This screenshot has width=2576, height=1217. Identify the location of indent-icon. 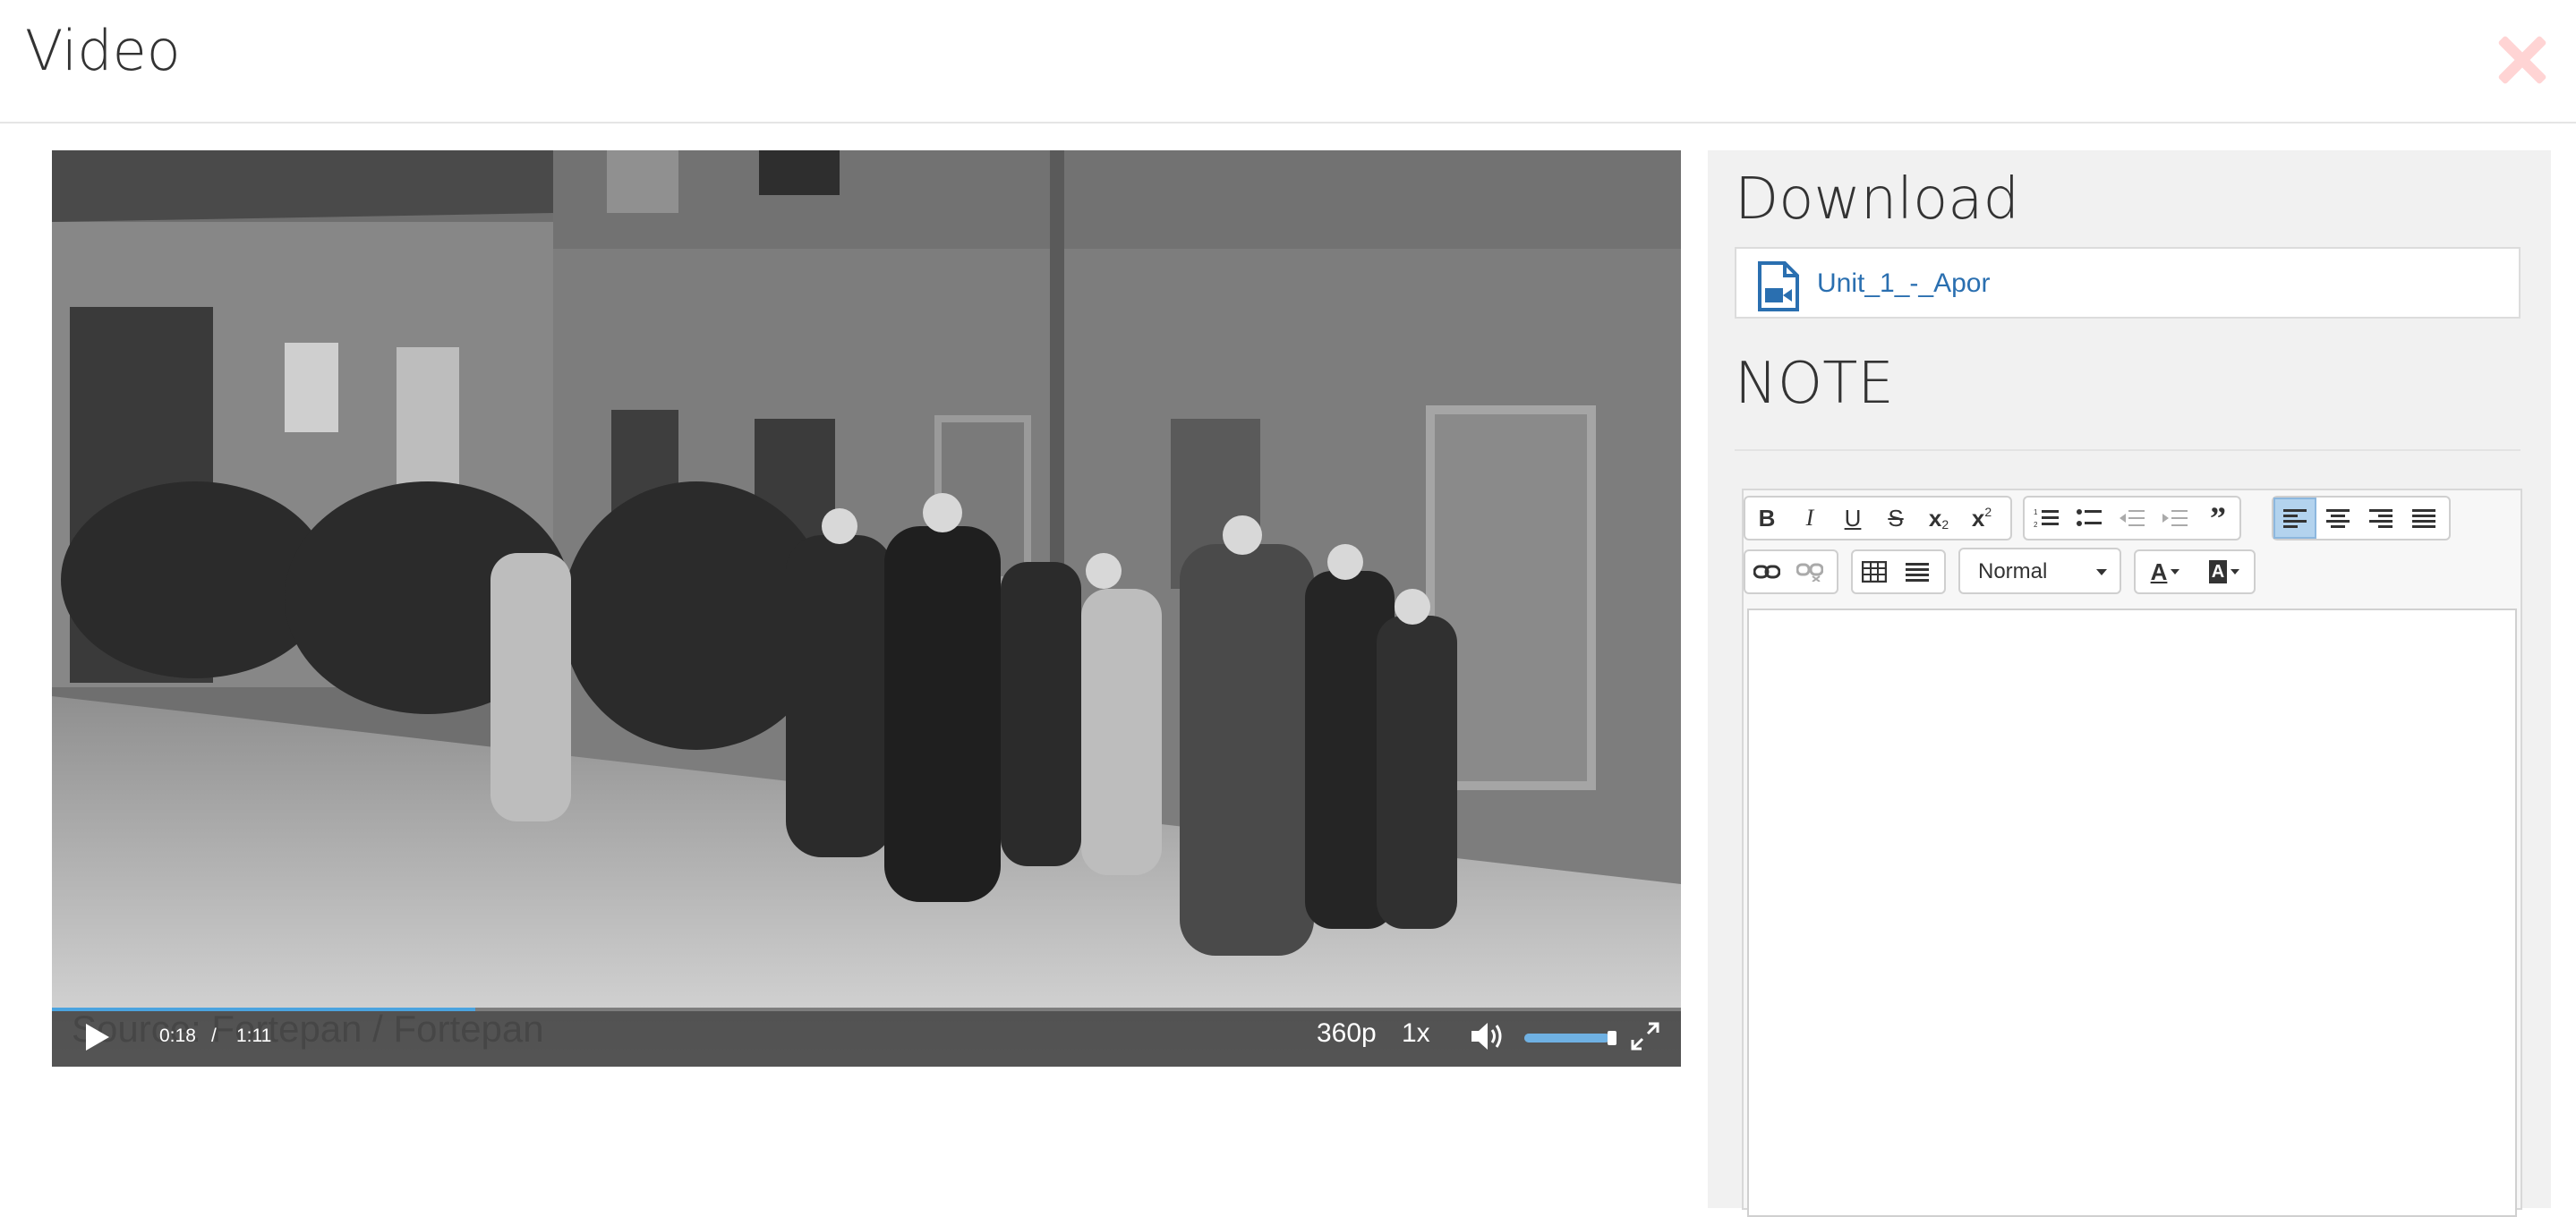
(2175, 519).